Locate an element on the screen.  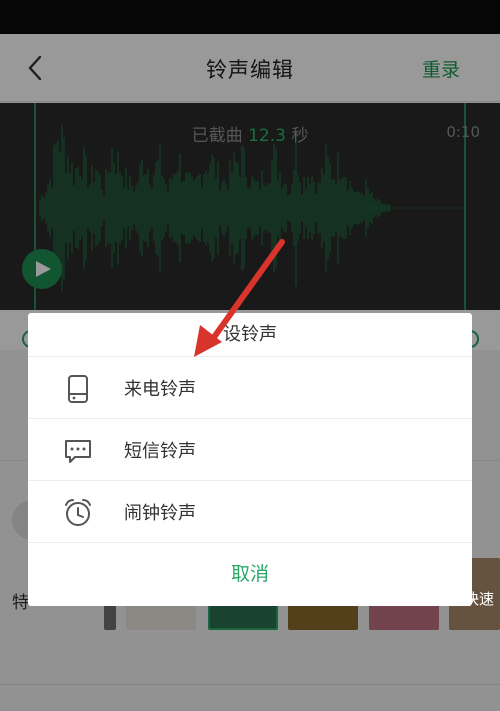
option-label: 来电铃声 is located at coordinates (160, 389).